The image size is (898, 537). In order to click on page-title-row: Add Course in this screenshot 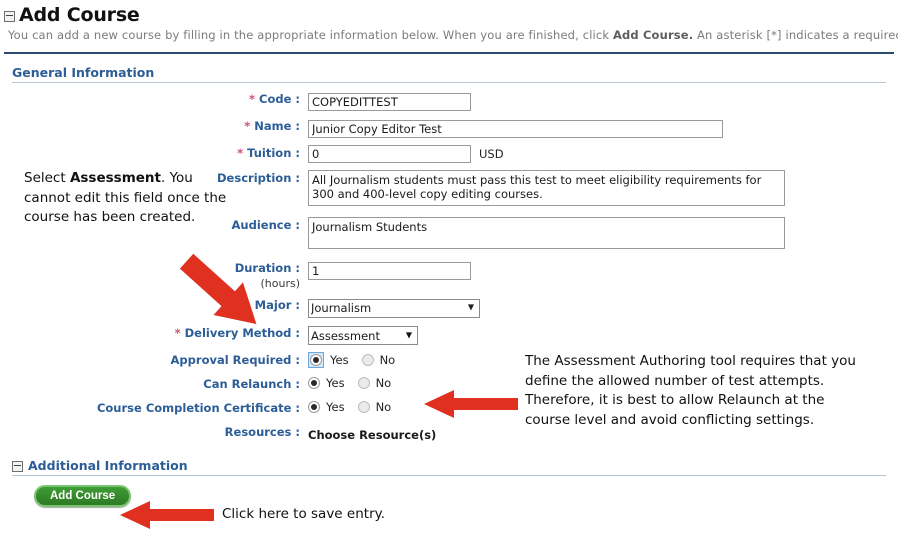, I will do `click(451, 15)`.